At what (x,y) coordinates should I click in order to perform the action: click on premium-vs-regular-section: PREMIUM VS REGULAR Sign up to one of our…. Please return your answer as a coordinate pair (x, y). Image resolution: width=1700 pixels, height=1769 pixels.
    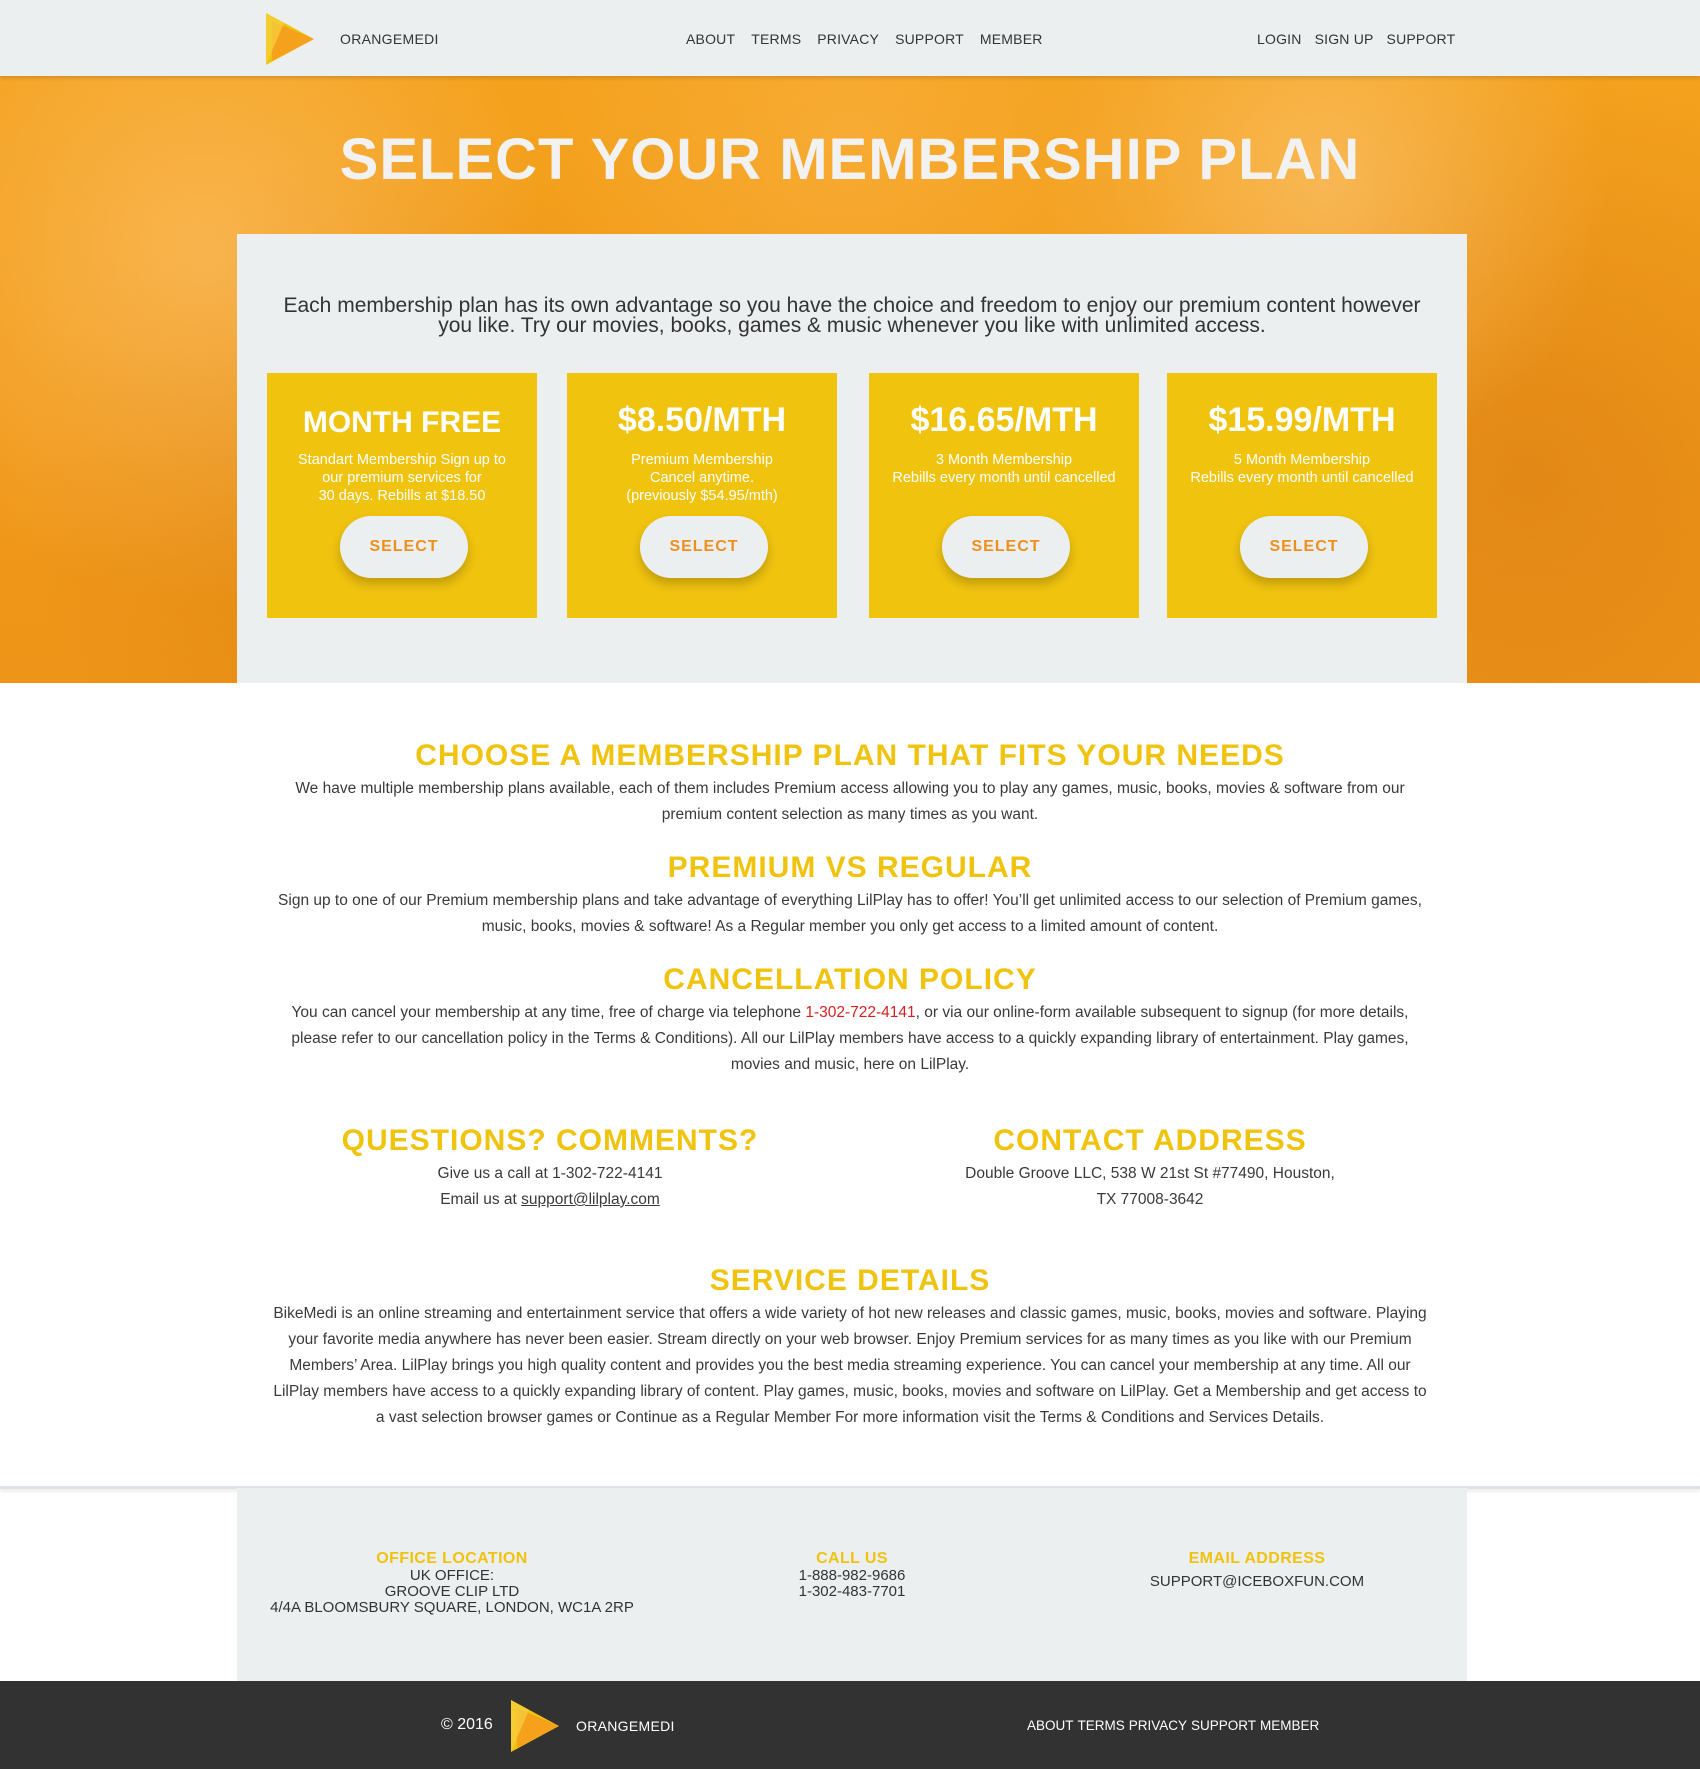
    Looking at the image, I should click on (850, 895).